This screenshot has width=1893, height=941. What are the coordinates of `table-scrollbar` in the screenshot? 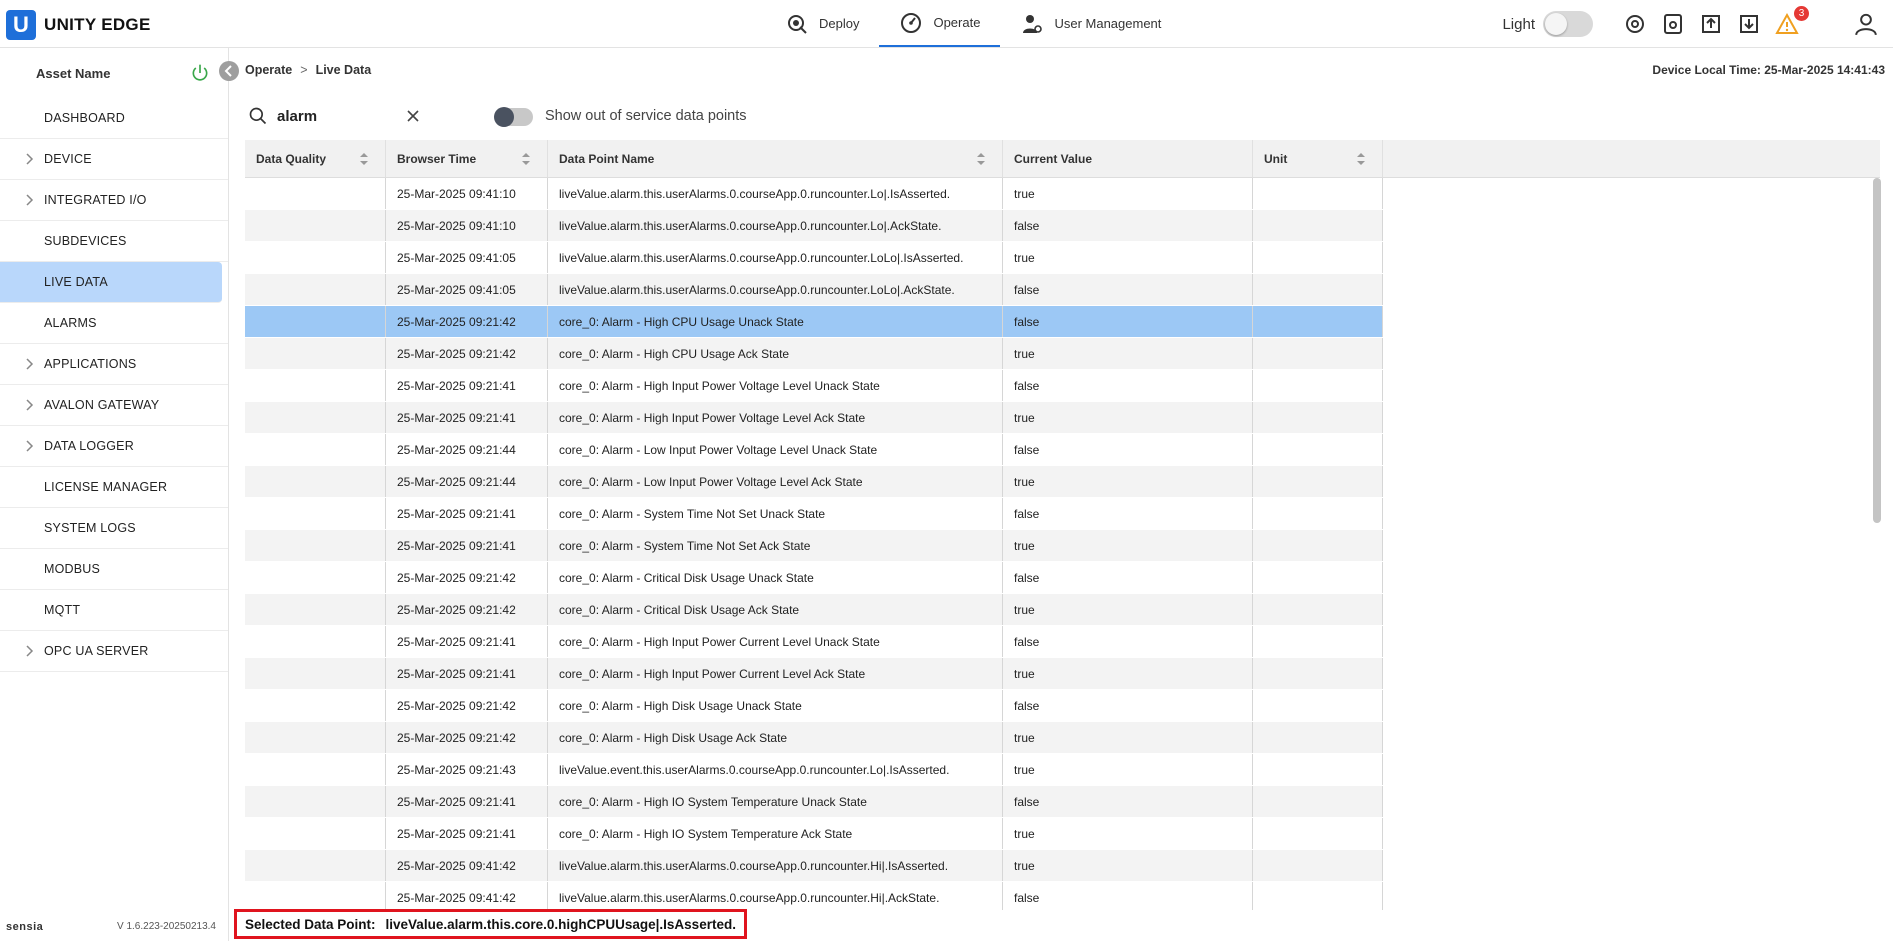 It's located at (1877, 350).